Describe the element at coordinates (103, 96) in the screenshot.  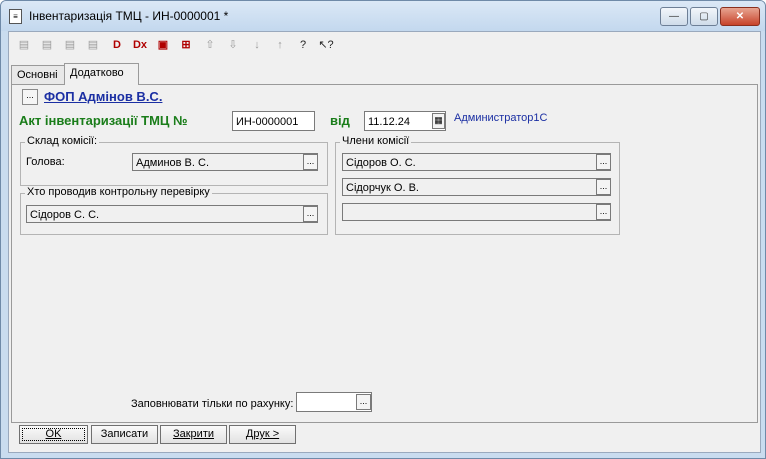
I see `org-name-link: ФОП Адмінов В.С.` at that location.